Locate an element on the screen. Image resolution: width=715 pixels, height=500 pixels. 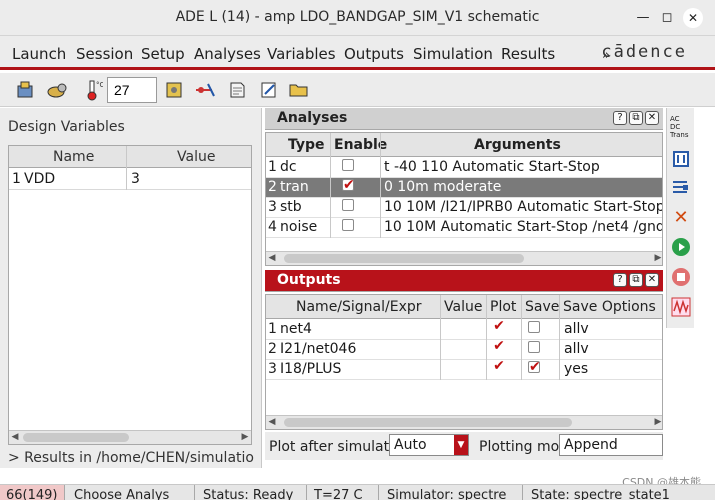
design-variables-heading: Design Variables is located at coordinates (66, 127).